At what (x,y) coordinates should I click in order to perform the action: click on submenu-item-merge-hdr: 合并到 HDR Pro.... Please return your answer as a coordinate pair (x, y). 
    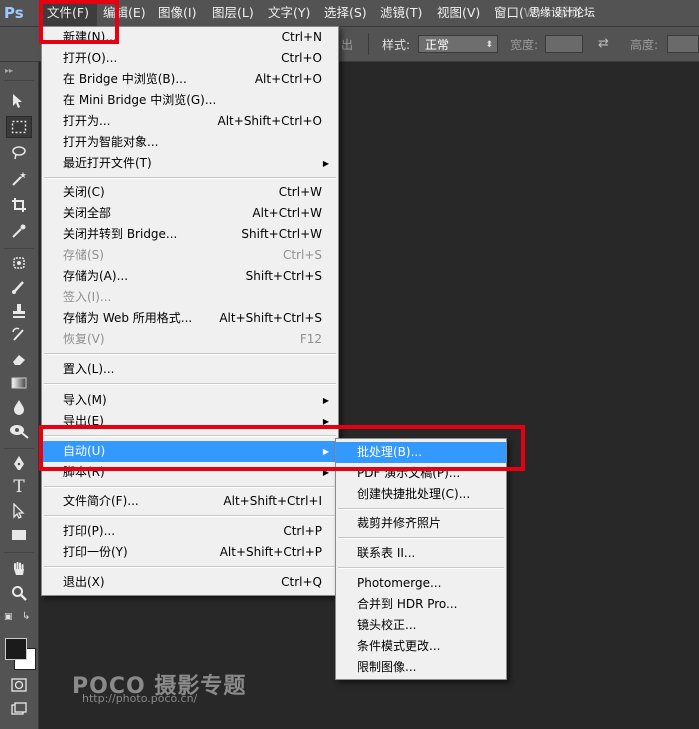
    Looking at the image, I should click on (421, 604).